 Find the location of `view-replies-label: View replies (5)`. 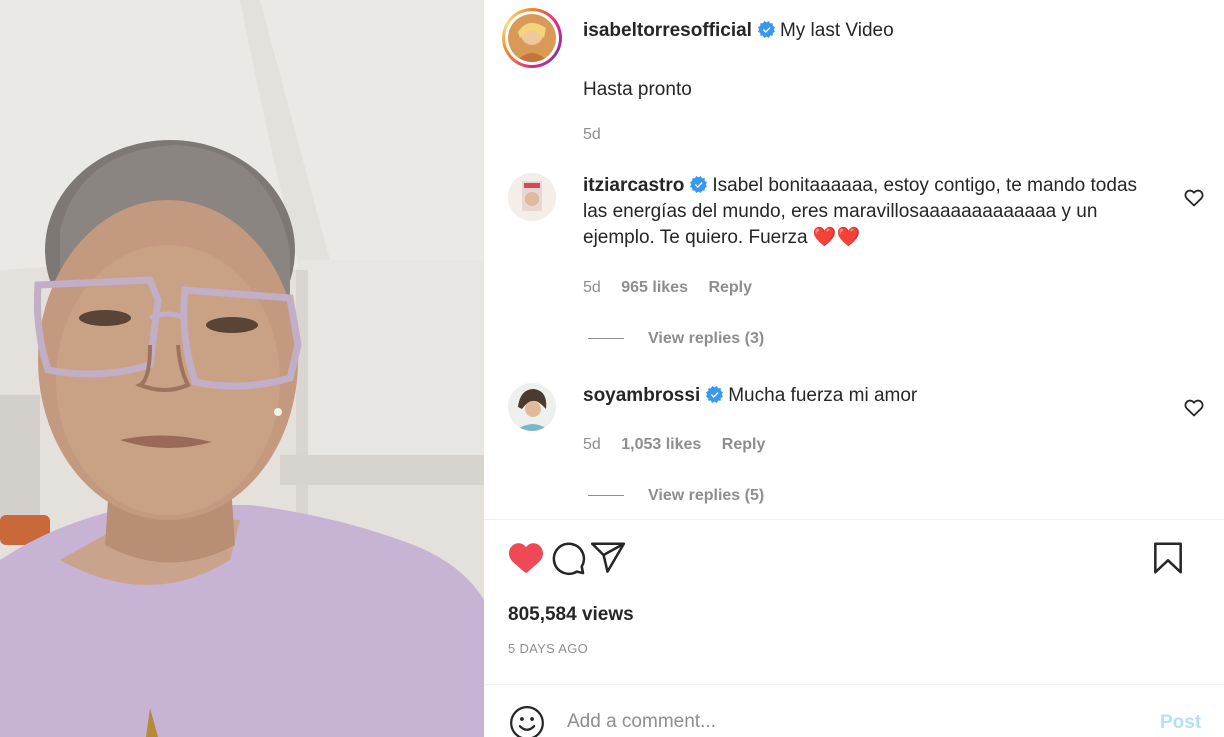

view-replies-label: View replies (5) is located at coordinates (706, 495).